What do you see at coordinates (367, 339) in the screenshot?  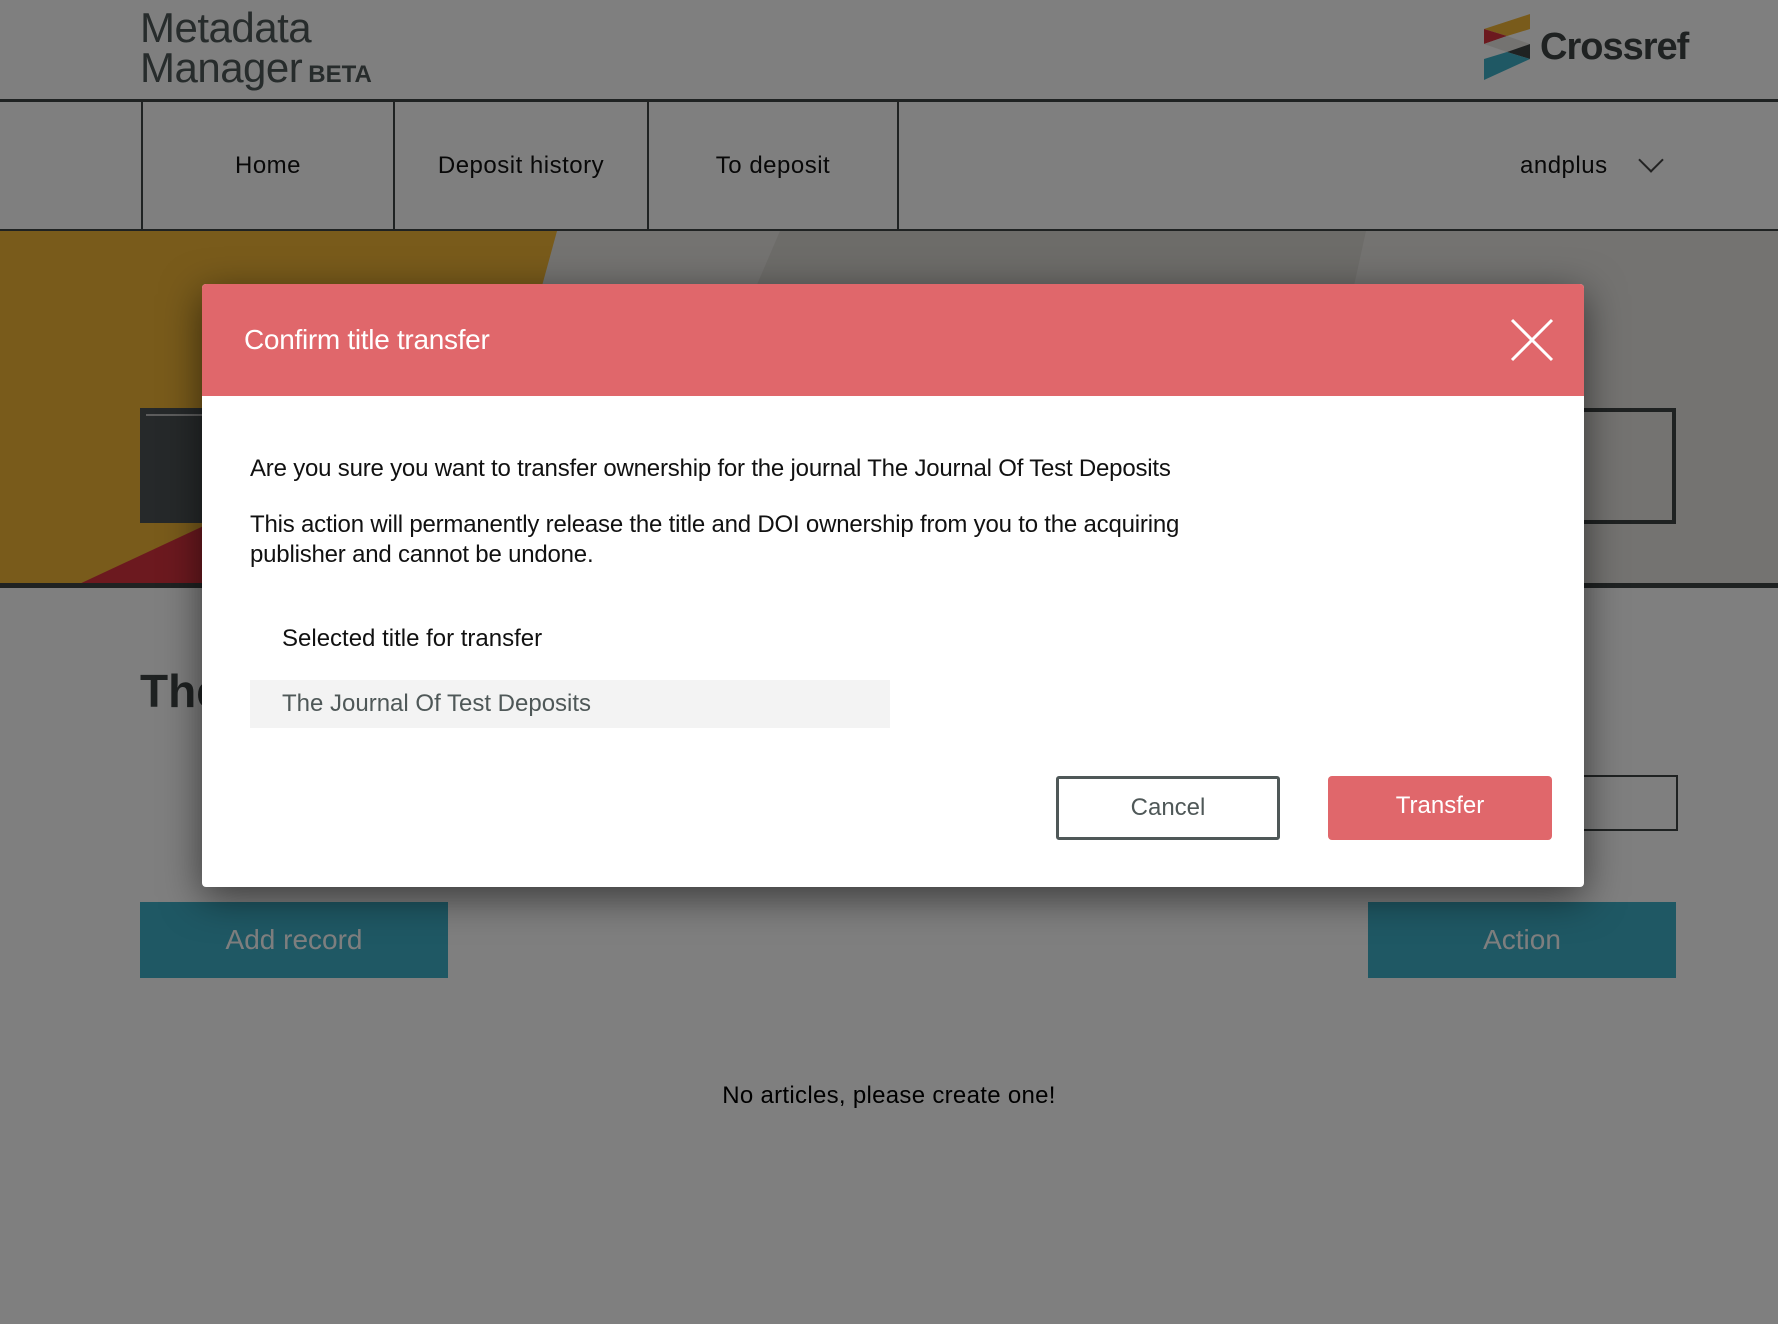 I see `modal-title: Confirm title transfer` at bounding box center [367, 339].